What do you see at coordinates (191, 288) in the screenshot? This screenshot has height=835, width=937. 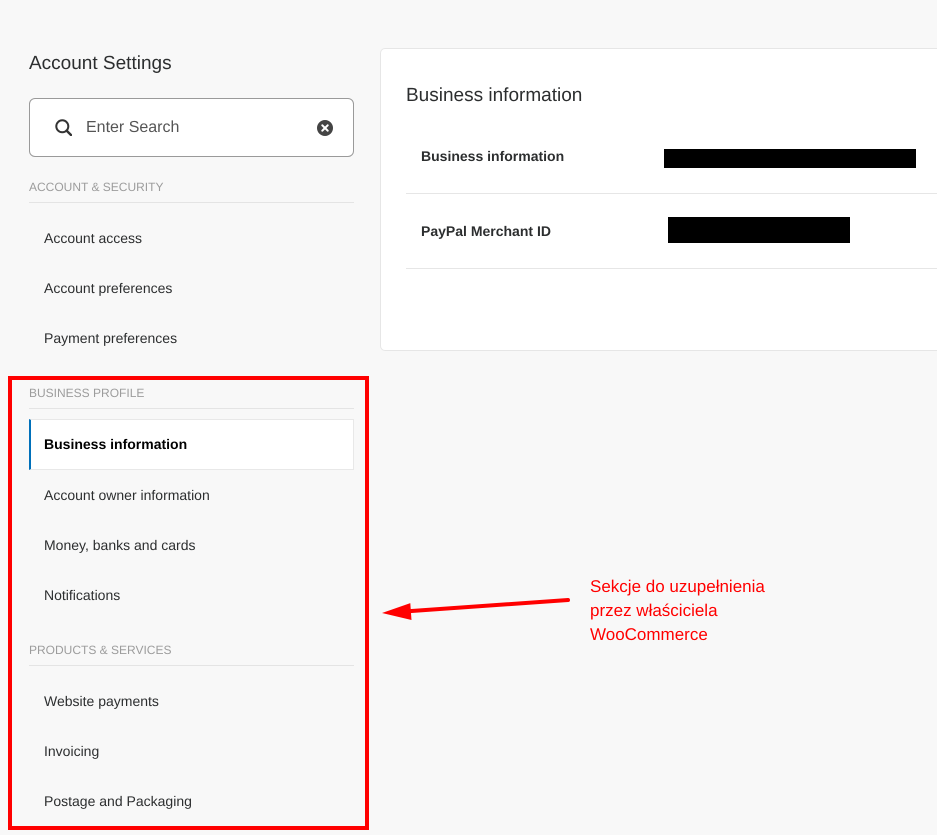 I see `sidebar-item: Account preferences` at bounding box center [191, 288].